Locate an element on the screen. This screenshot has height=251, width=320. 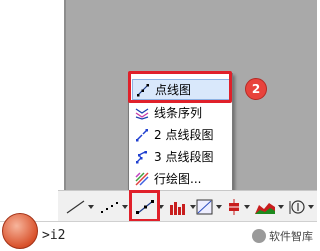
line-plot-icon is located at coordinates (75, 207).